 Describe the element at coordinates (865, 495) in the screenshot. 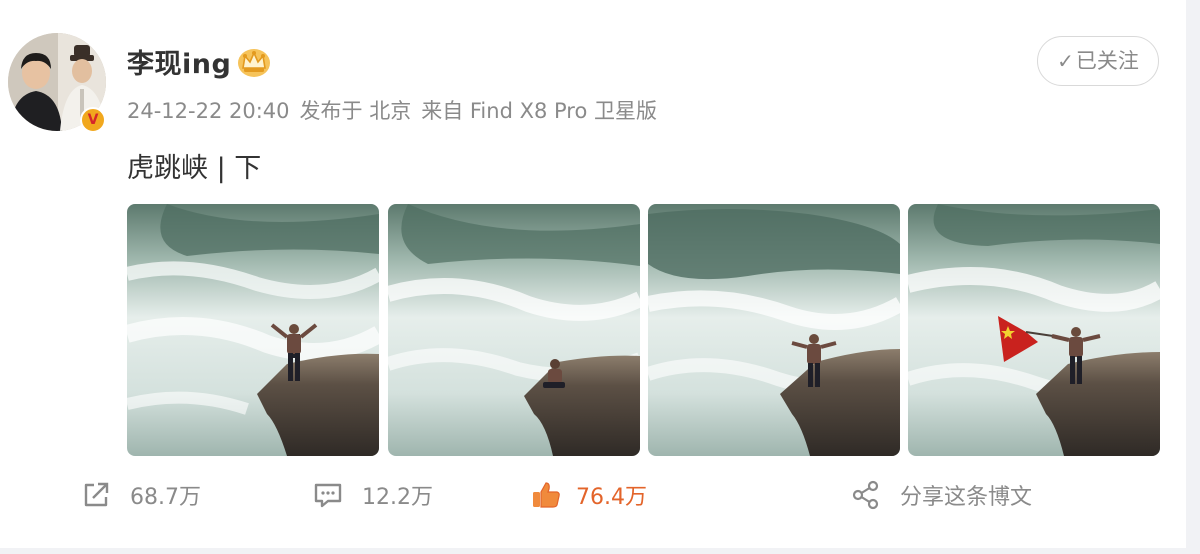

I see `share-icon` at that location.